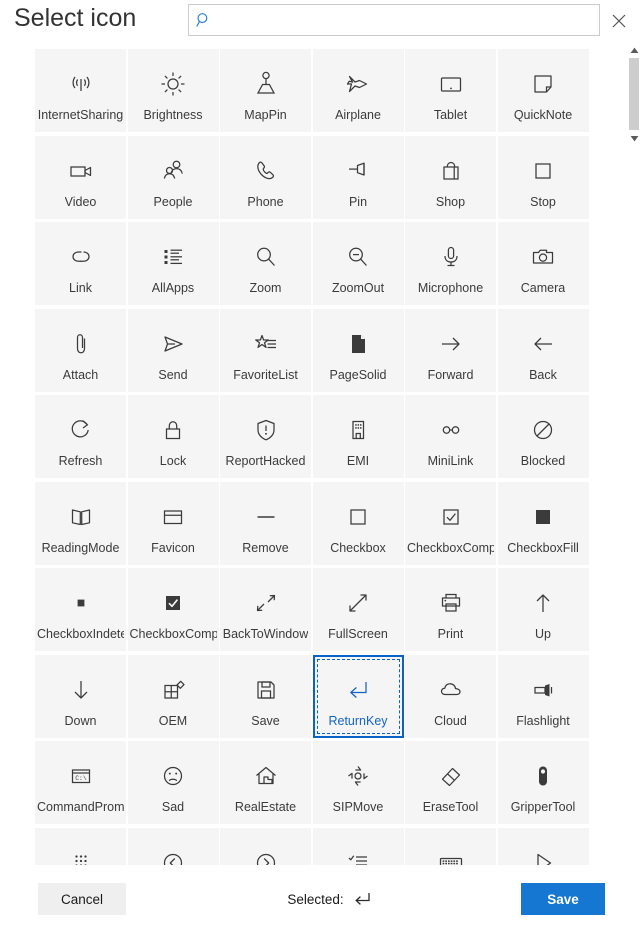  I want to click on icon-tile-label: CheckboxFill, so click(543, 547).